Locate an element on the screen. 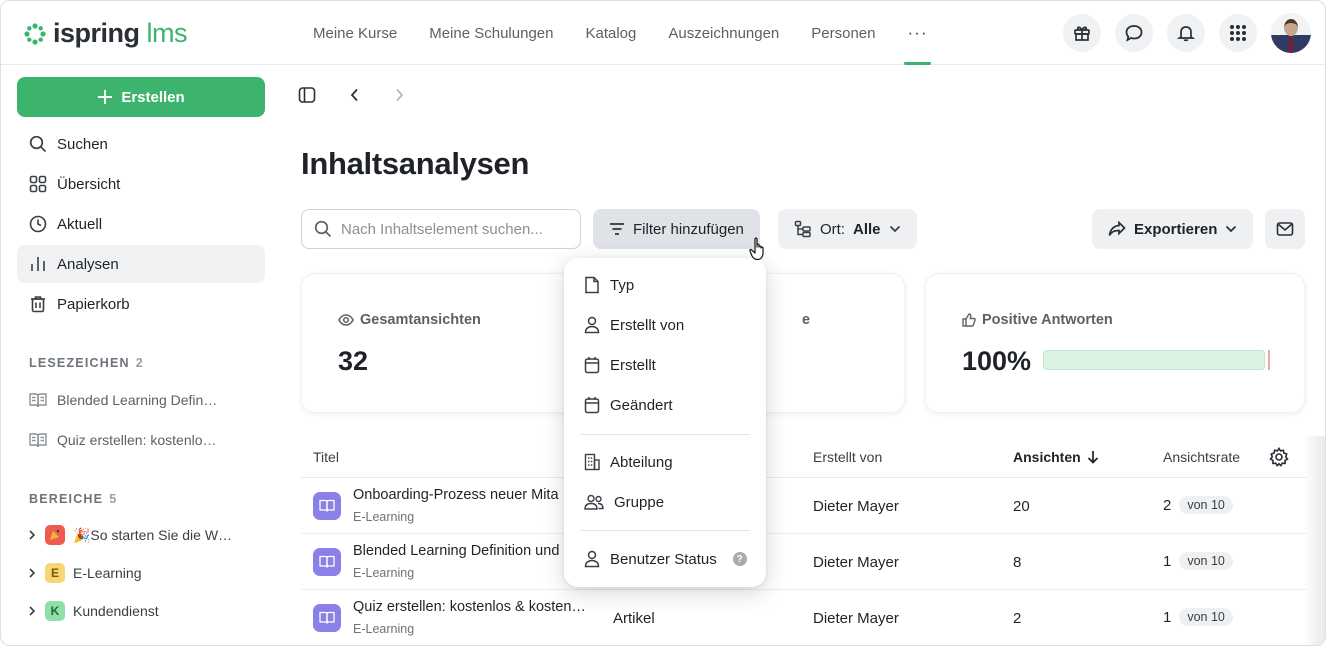 This screenshot has height=646, width=1326. notifications-button is located at coordinates (1186, 33).